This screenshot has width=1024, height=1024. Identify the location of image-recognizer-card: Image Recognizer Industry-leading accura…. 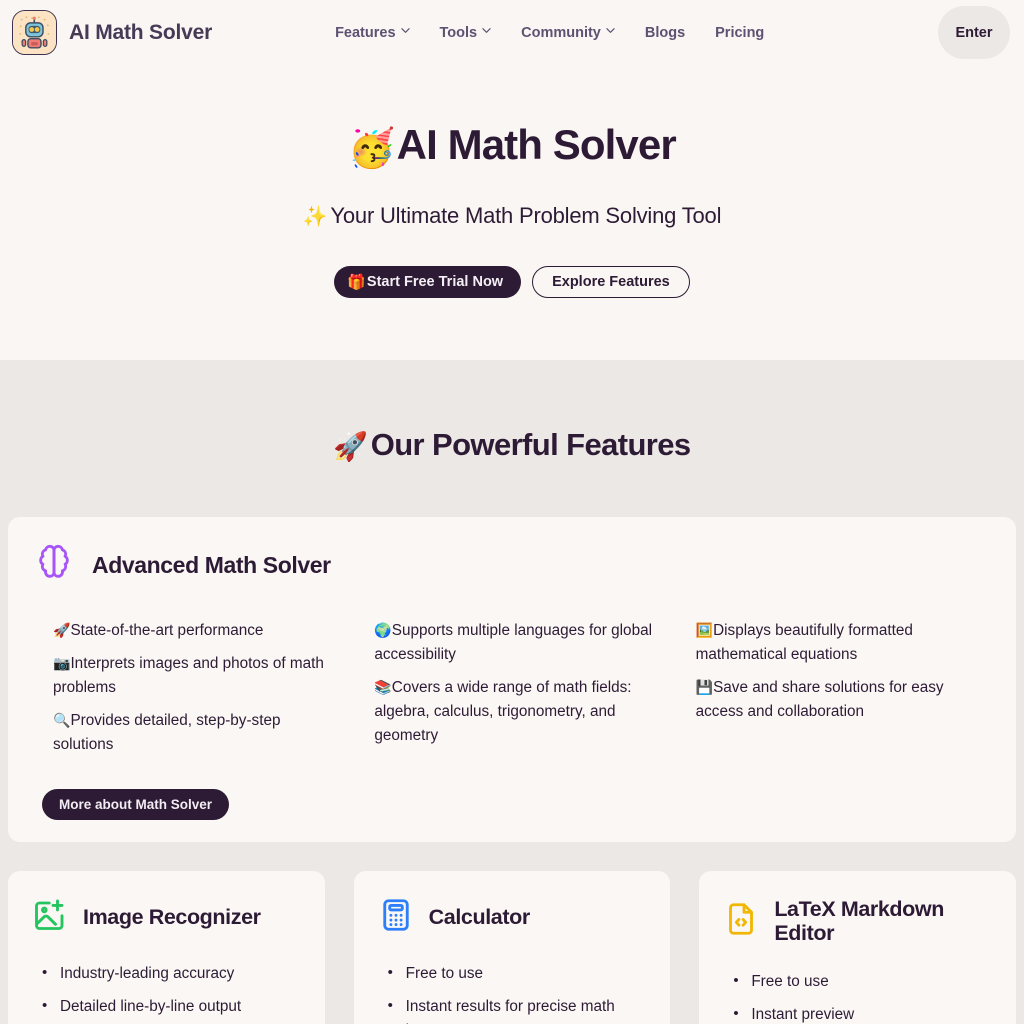
(166, 947).